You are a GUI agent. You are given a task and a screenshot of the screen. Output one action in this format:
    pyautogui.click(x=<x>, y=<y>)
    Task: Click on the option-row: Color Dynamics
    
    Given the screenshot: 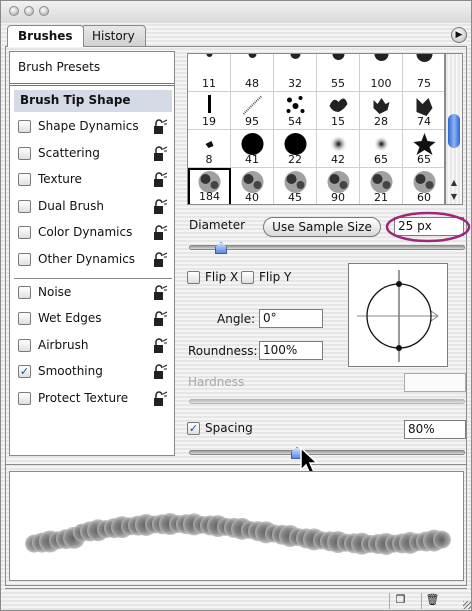 What is the action you would take?
    pyautogui.click(x=93, y=233)
    